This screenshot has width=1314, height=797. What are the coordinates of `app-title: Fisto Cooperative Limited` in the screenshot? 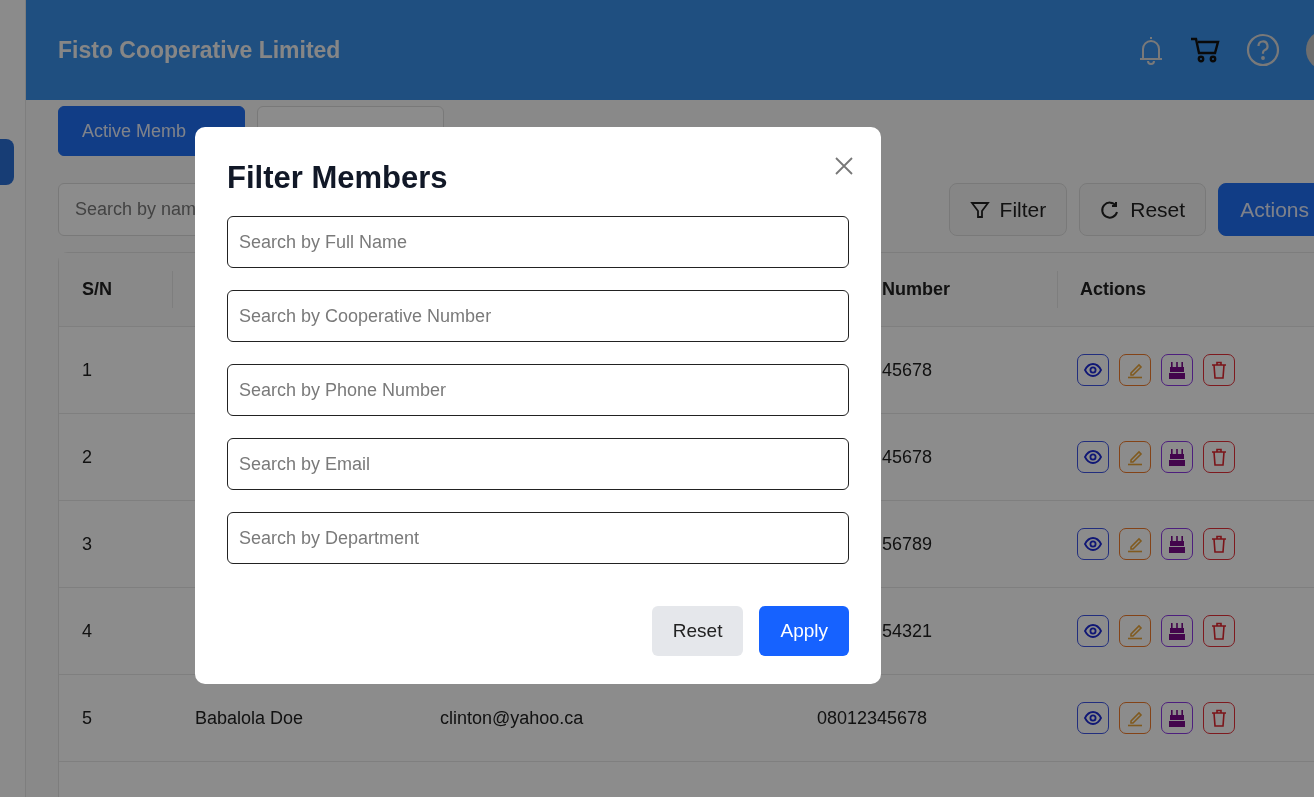 It's located at (199, 50).